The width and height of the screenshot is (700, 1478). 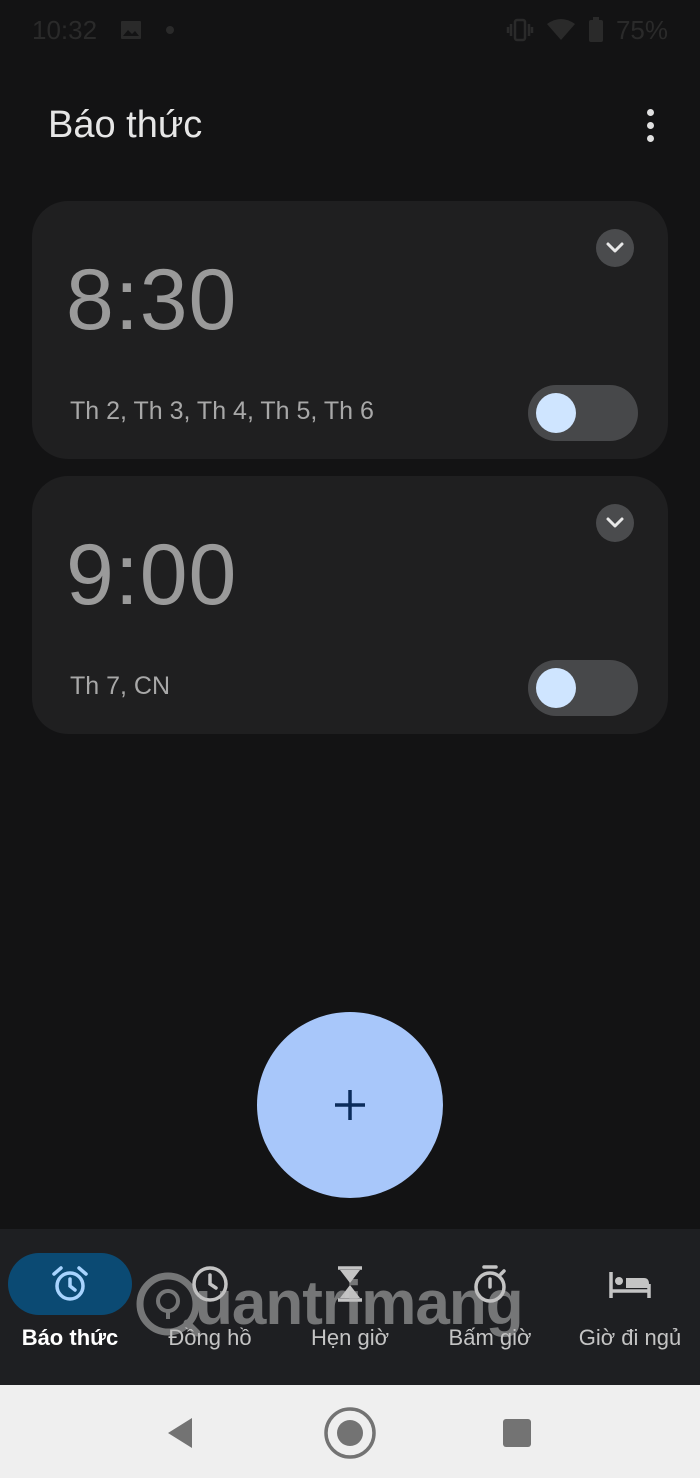 What do you see at coordinates (70, 1307) in the screenshot?
I see `nav-tab-alarm: Báo thức` at bounding box center [70, 1307].